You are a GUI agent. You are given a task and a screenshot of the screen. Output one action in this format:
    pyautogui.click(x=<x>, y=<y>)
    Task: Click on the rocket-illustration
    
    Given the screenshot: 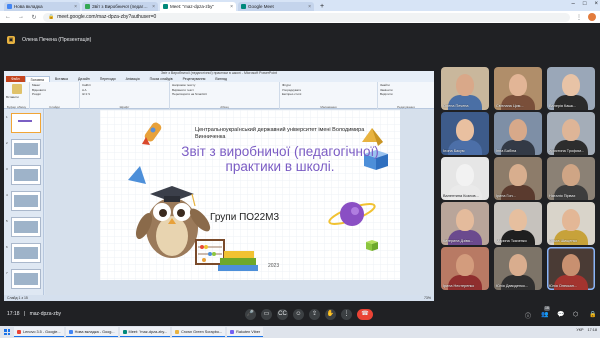 What is the action you would take?
    pyautogui.click(x=152, y=133)
    